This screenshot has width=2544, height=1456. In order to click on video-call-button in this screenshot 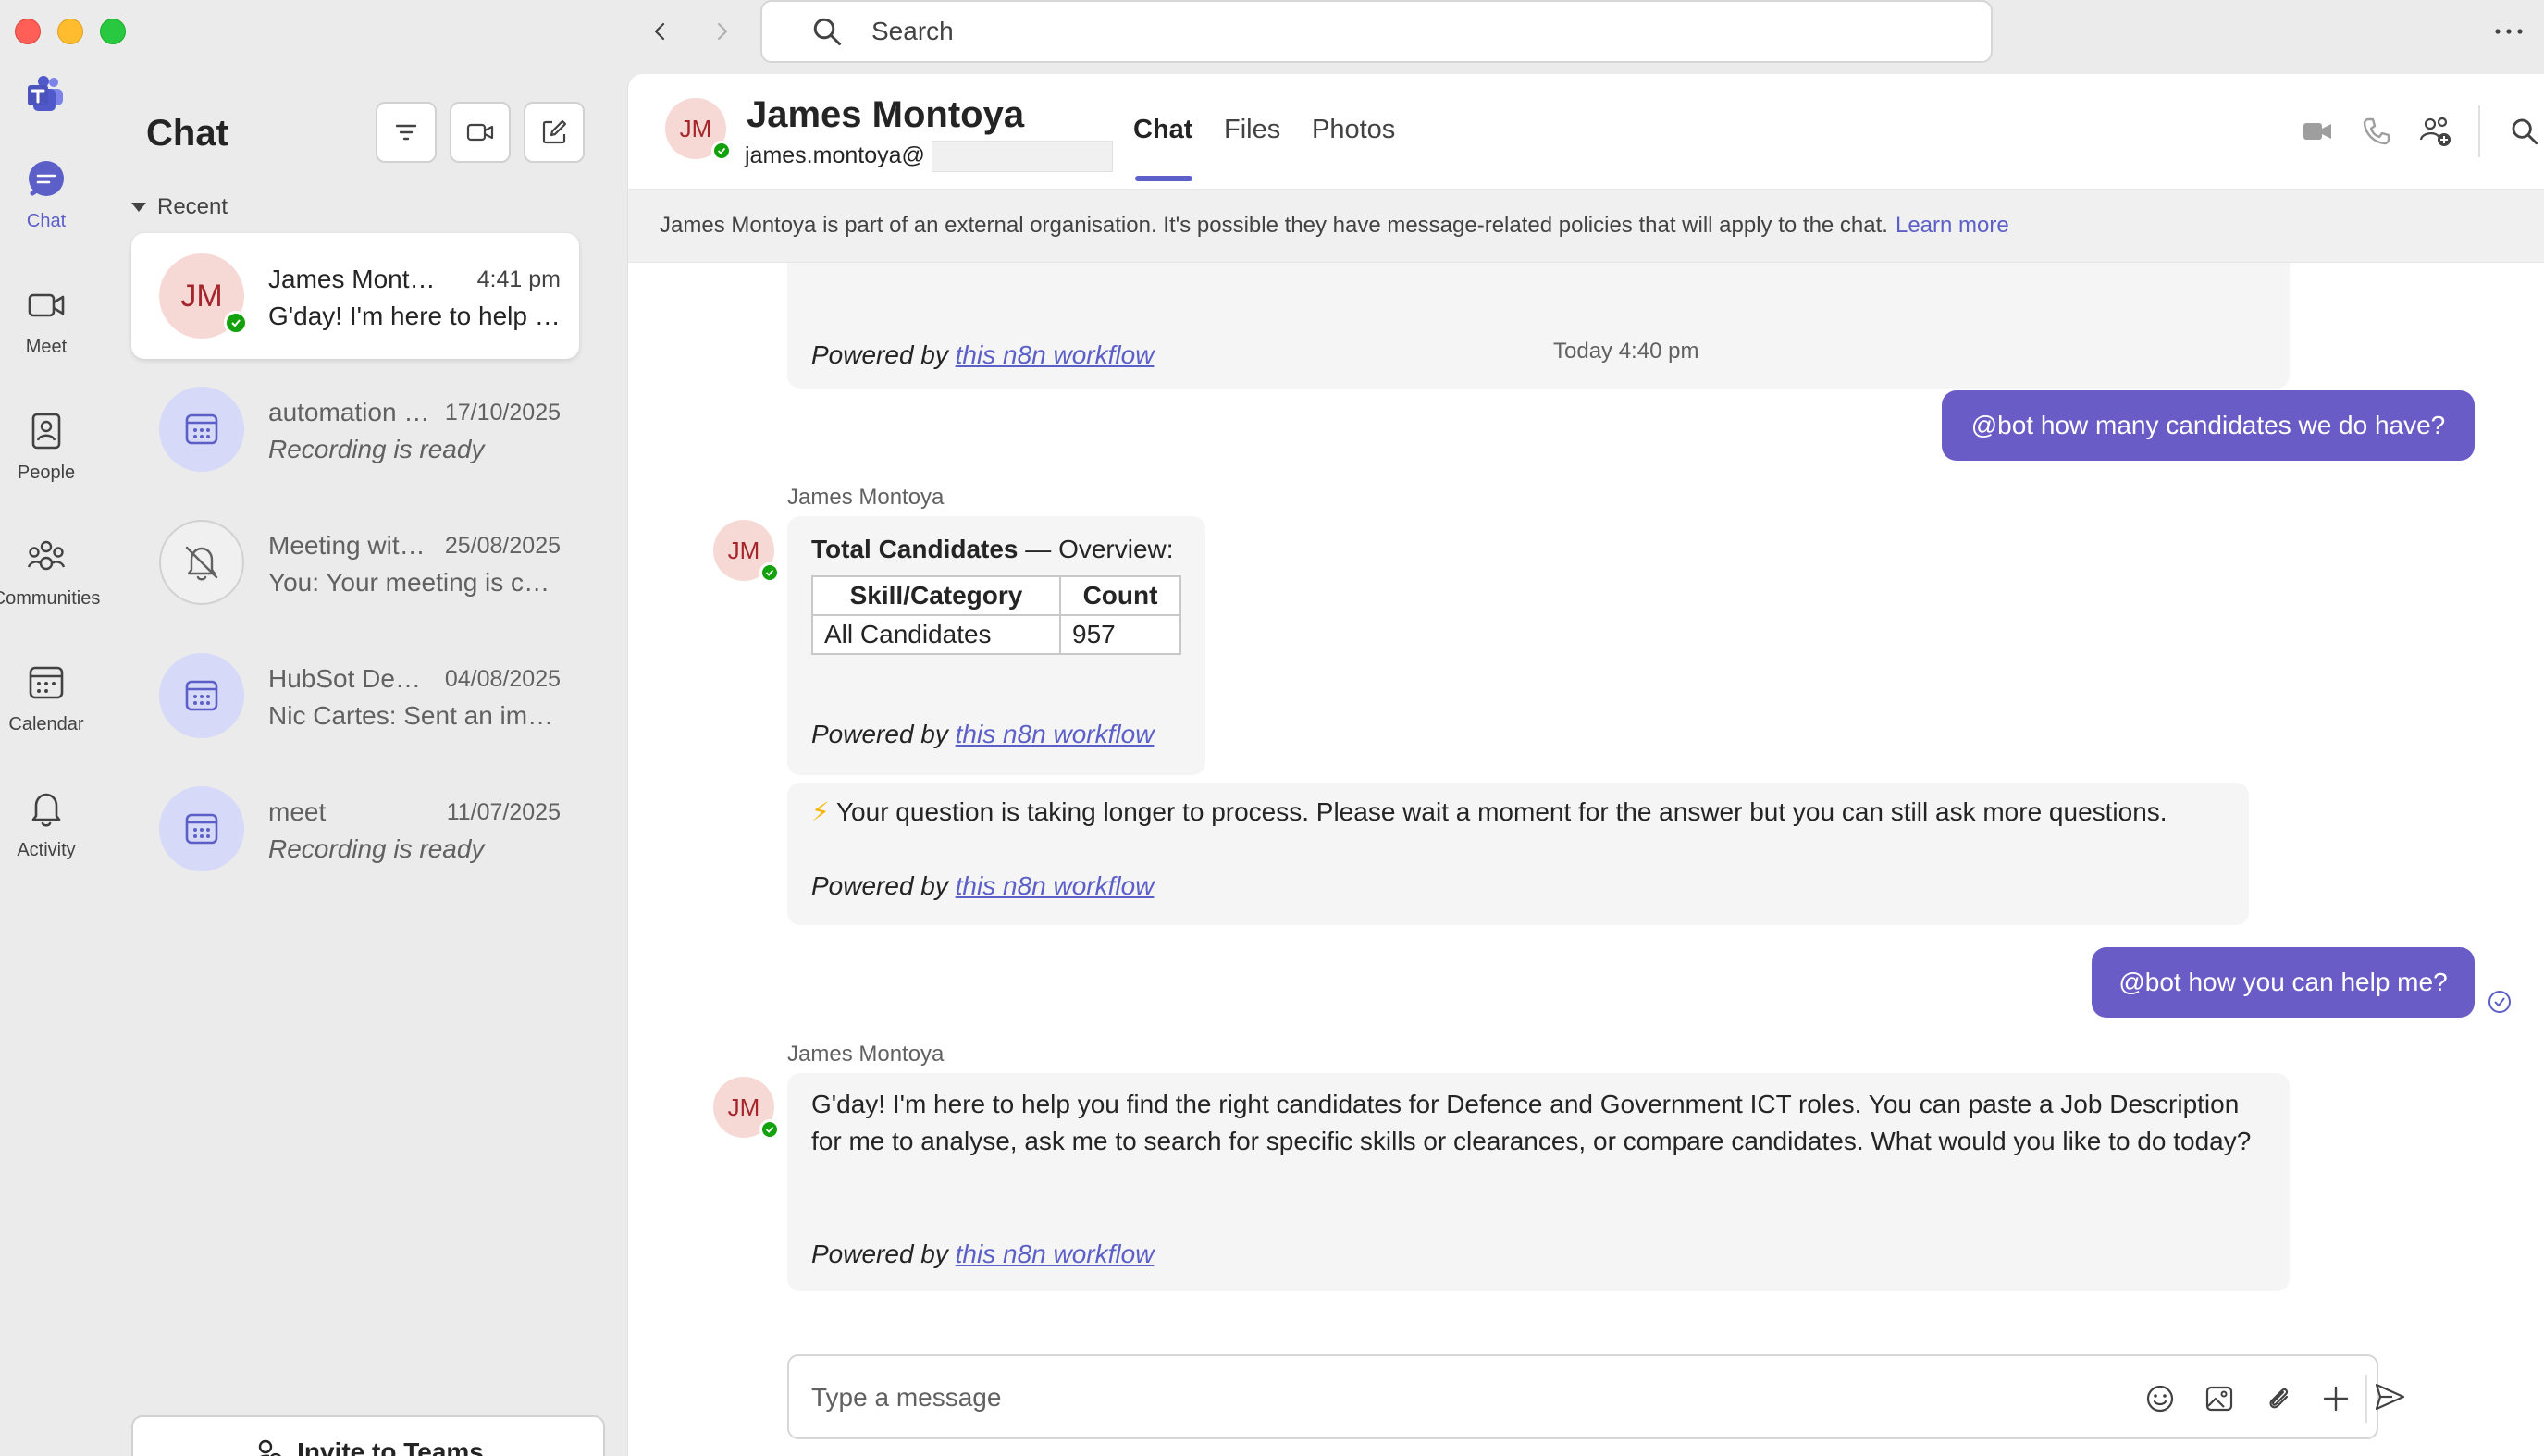, I will do `click(2317, 131)`.